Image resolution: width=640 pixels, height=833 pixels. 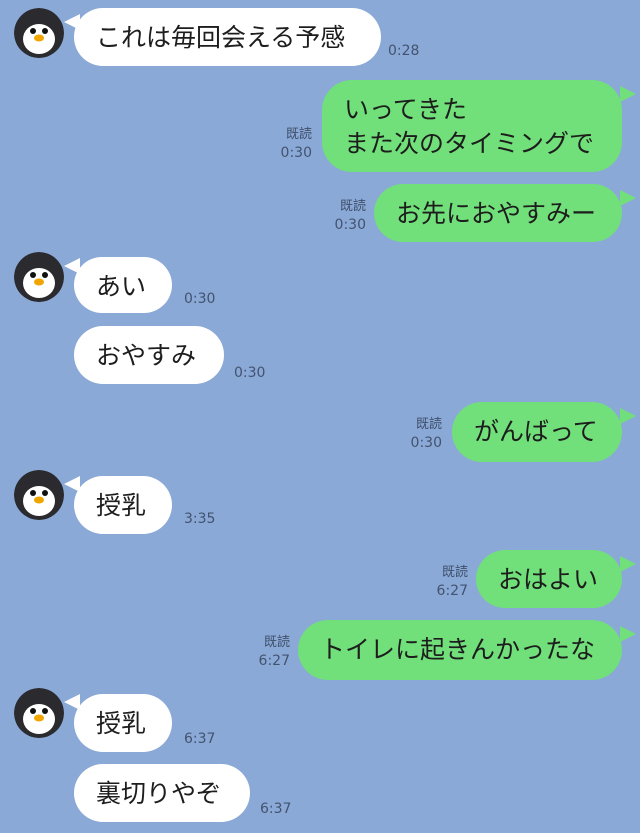 What do you see at coordinates (320, 720) in the screenshot?
I see `message-incoming: 授乳 6:37` at bounding box center [320, 720].